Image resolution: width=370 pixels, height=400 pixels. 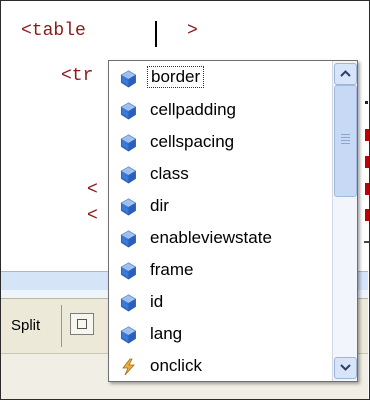 I want to click on completion-item-label: border, so click(x=176, y=77).